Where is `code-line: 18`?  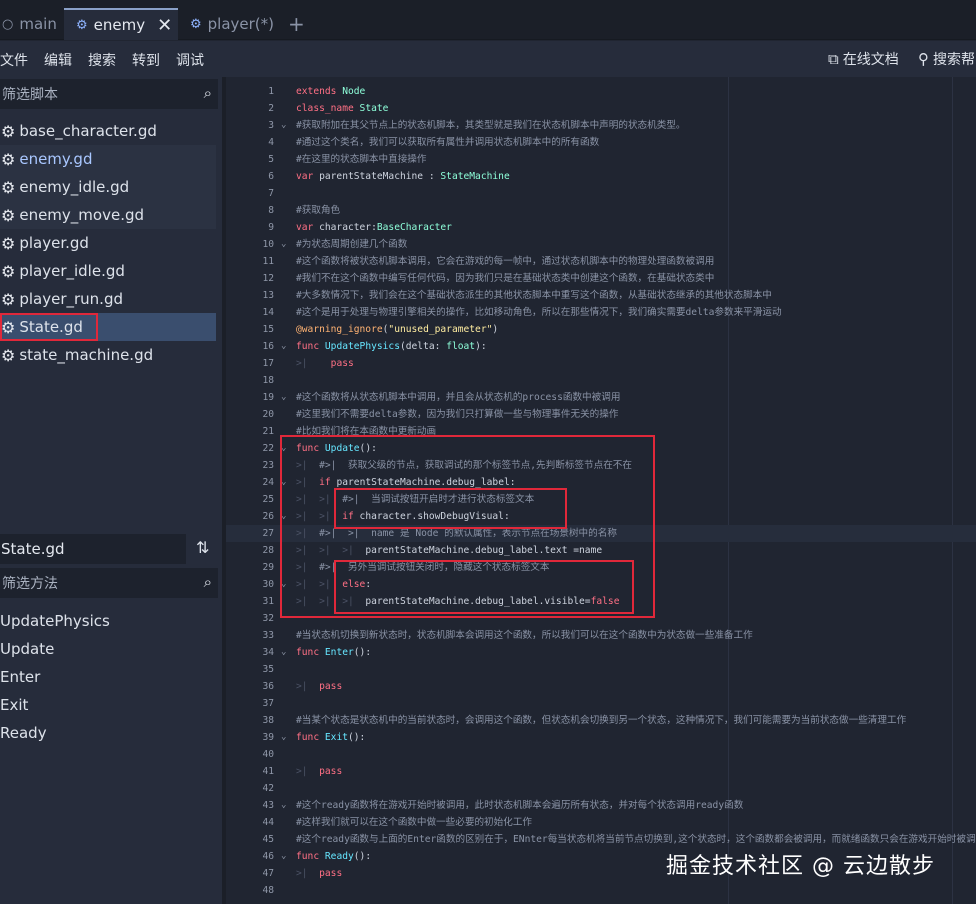 code-line: 18 is located at coordinates (601, 380).